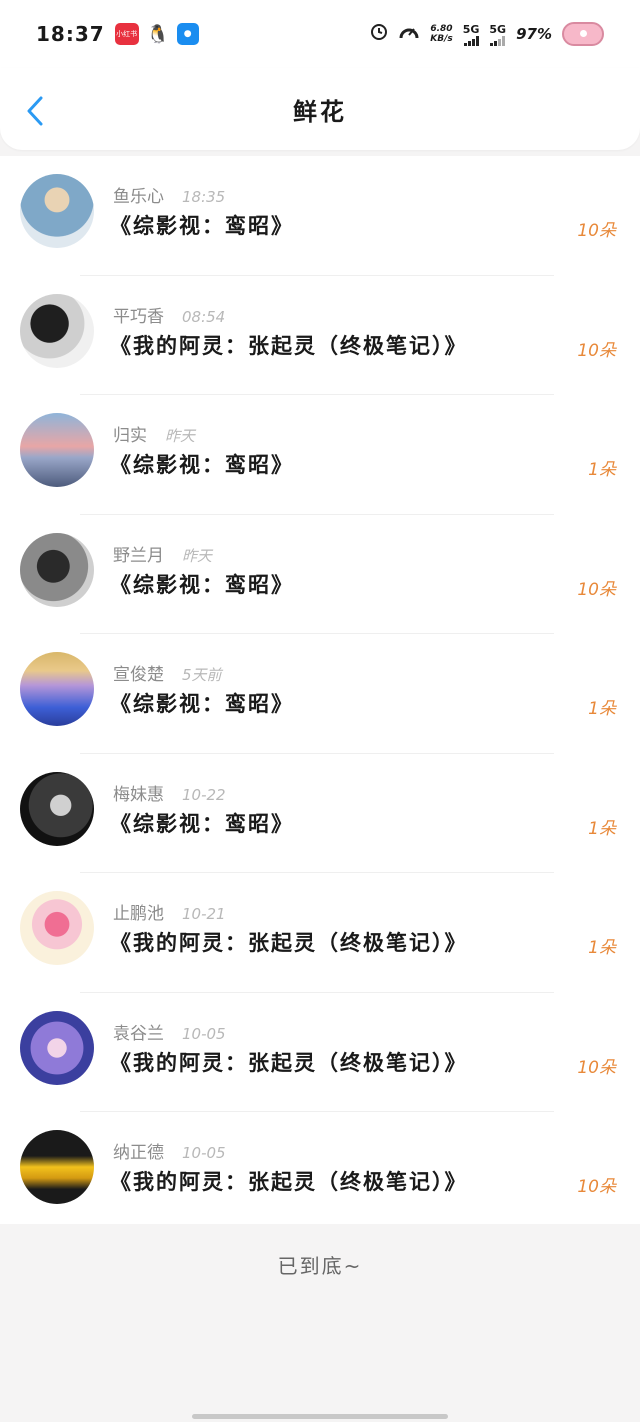 The height and width of the screenshot is (1422, 640). What do you see at coordinates (138, 911) in the screenshot?
I see `user-name: 止鹏池` at bounding box center [138, 911].